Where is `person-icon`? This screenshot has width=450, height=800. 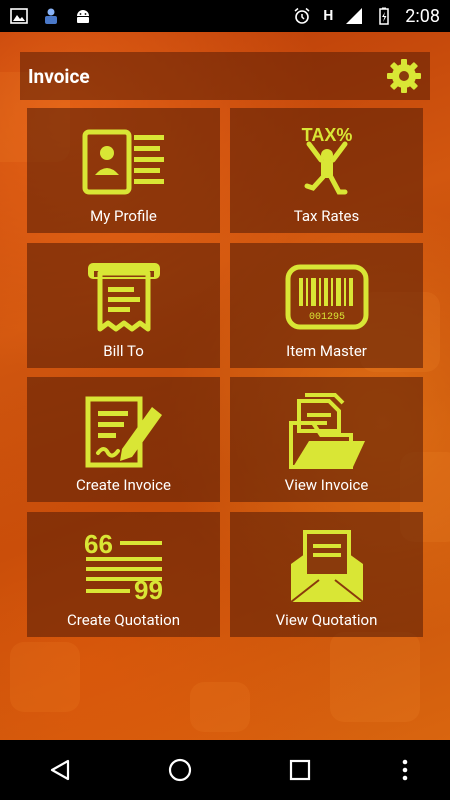
person-icon is located at coordinates (51, 16).